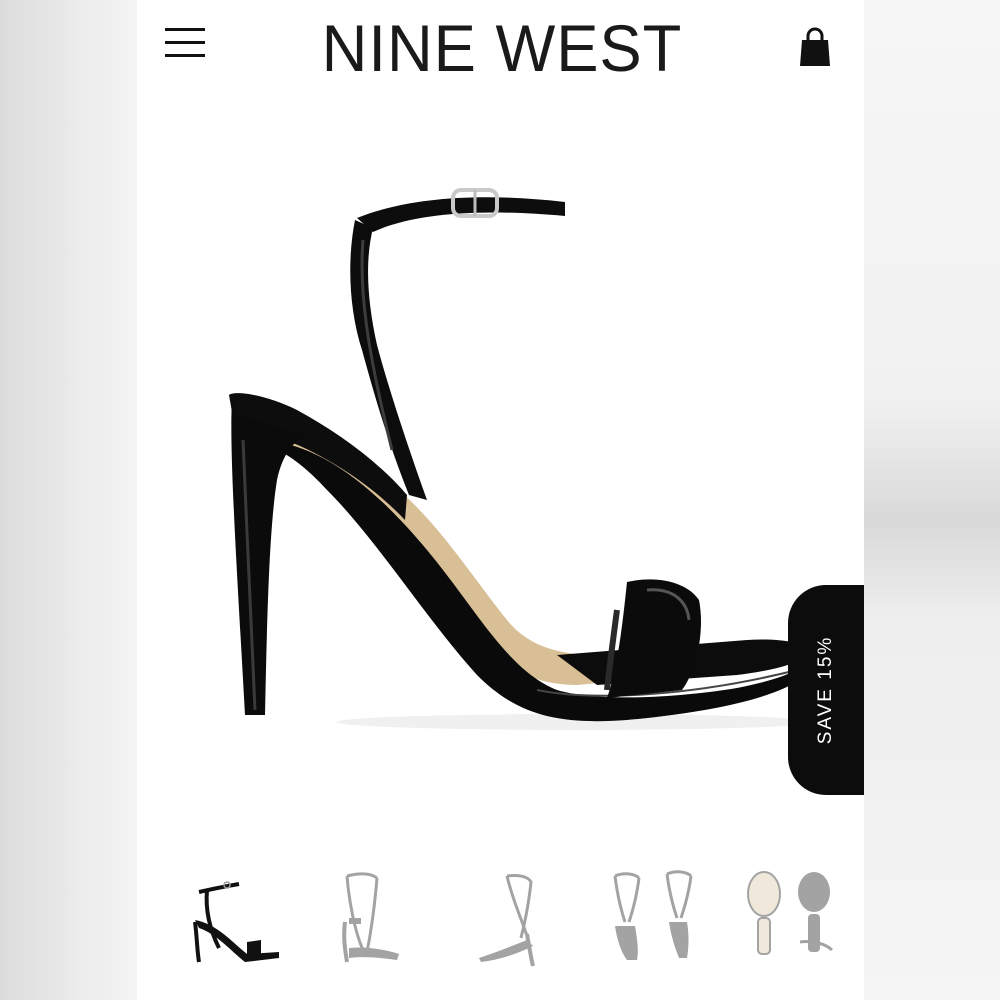  I want to click on thumbnail-rear-angle, so click(522, 917).